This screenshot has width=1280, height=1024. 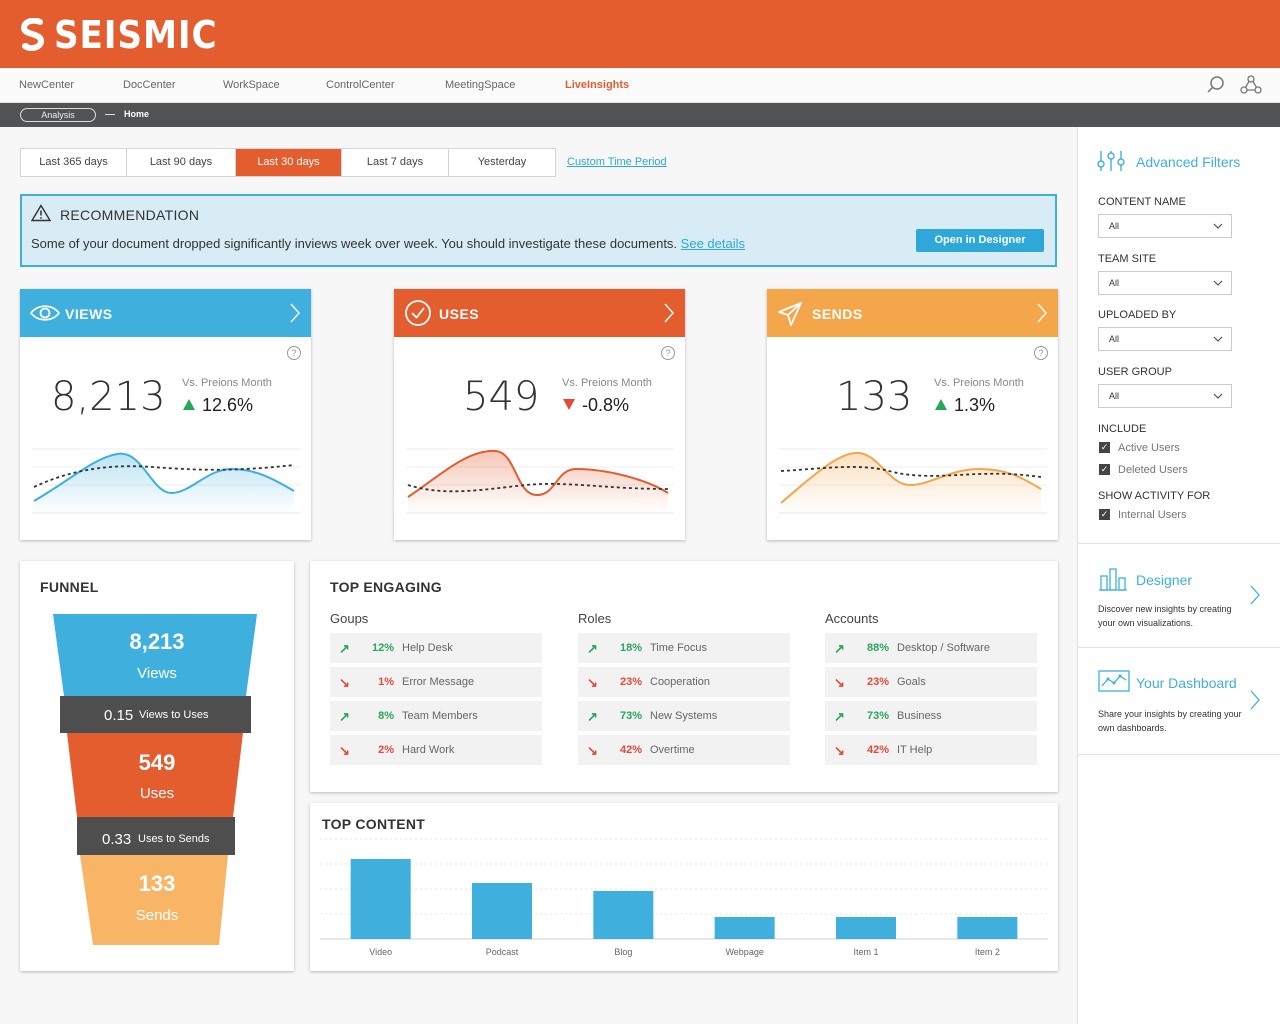 I want to click on open-in-designer-button: Open in Designer, so click(x=980, y=240).